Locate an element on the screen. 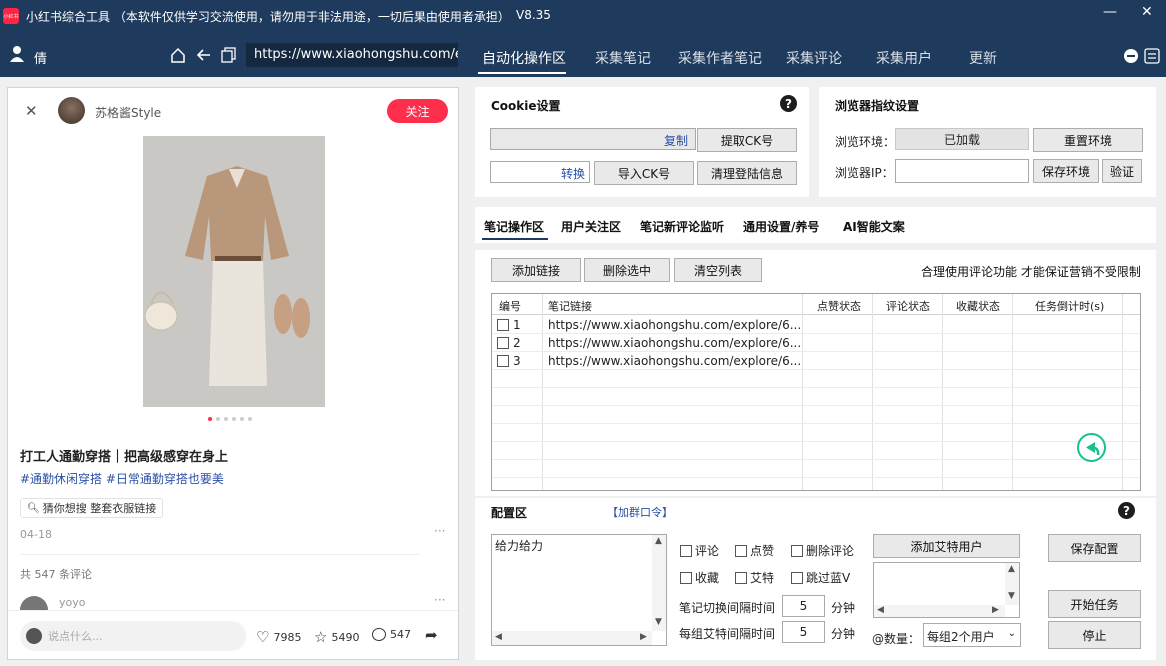  check-at: 艾特 is located at coordinates (754, 577).